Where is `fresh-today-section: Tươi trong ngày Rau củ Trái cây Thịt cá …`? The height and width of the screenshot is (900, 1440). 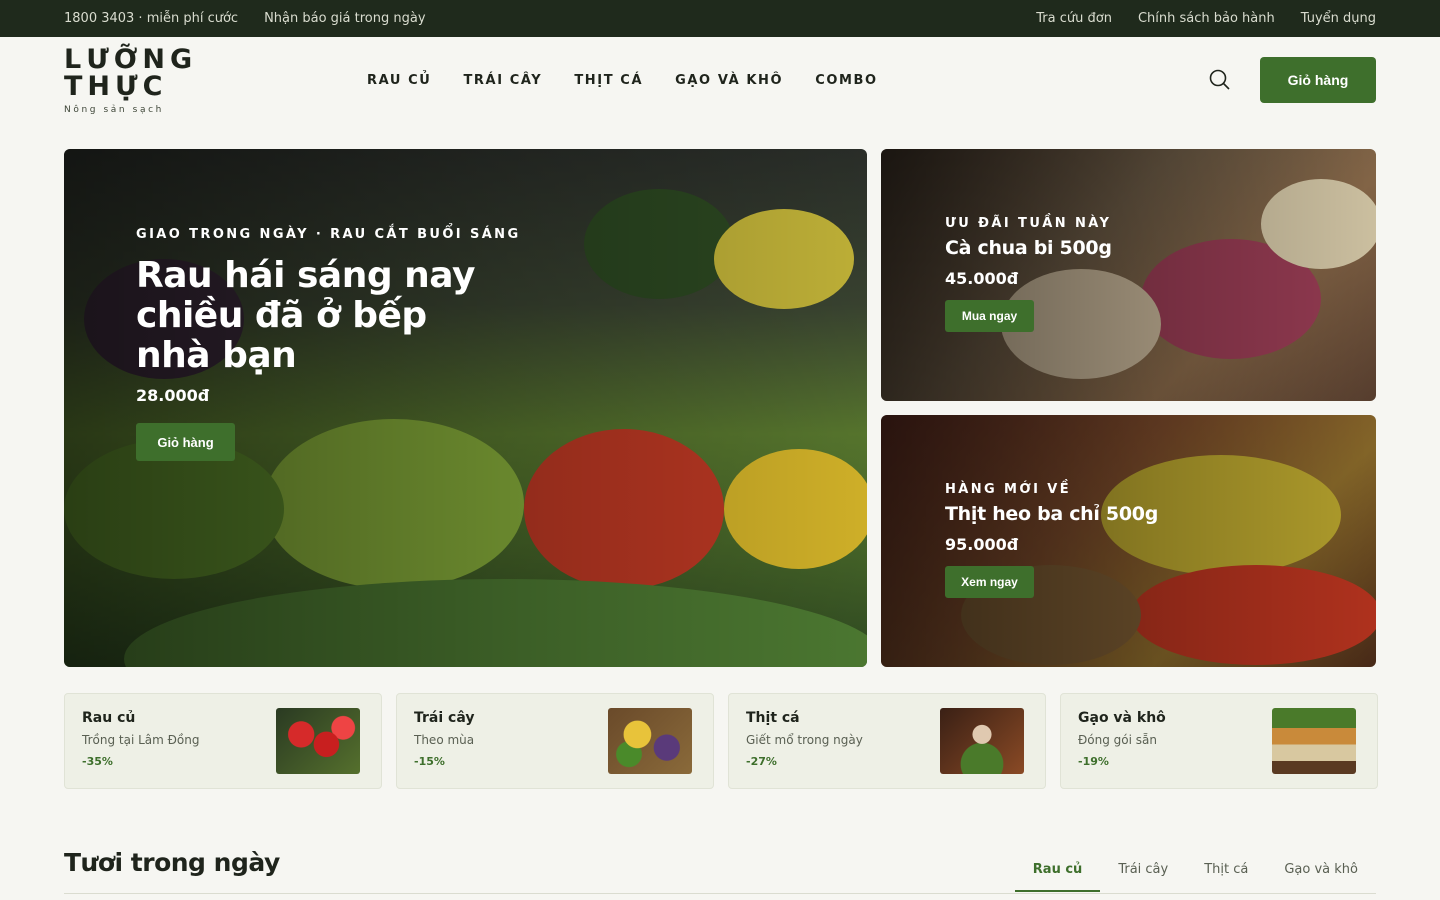 fresh-today-section: Tươi trong ngày Rau củ Trái cây Thịt cá … is located at coordinates (720, 867).